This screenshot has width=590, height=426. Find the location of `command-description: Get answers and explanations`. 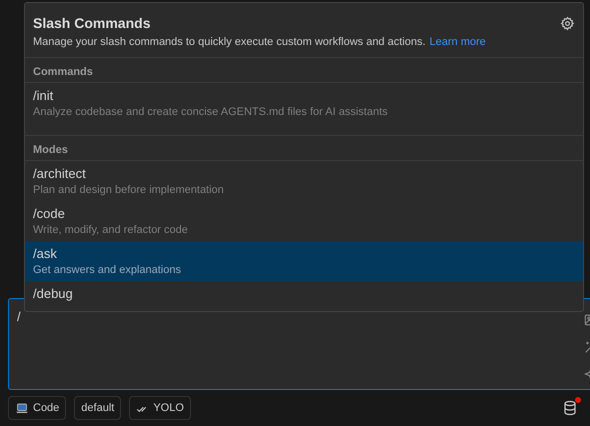

command-description: Get answers and explanations is located at coordinates (107, 270).